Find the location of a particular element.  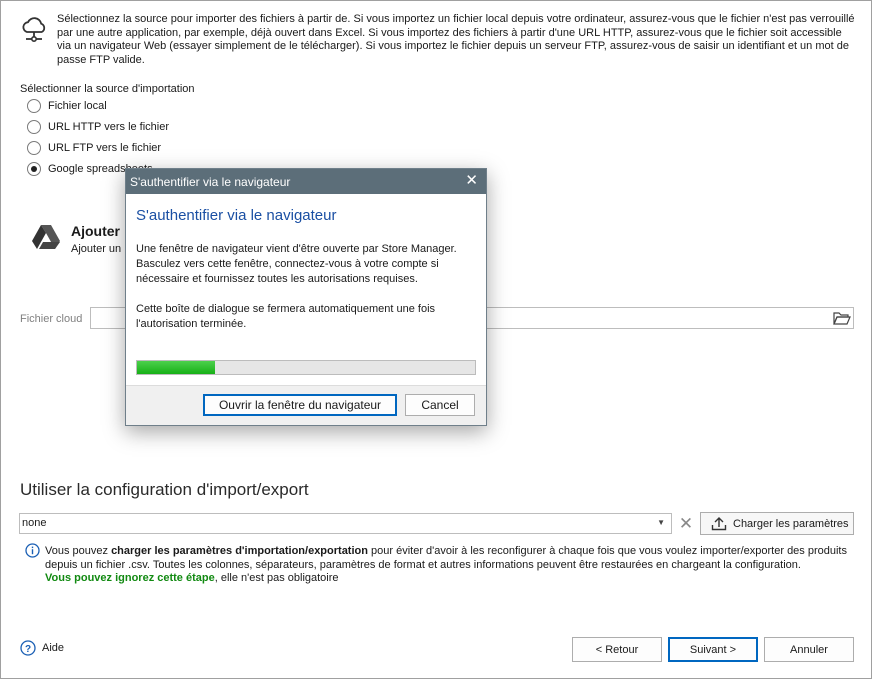

help-label: Aide is located at coordinates (53, 648).